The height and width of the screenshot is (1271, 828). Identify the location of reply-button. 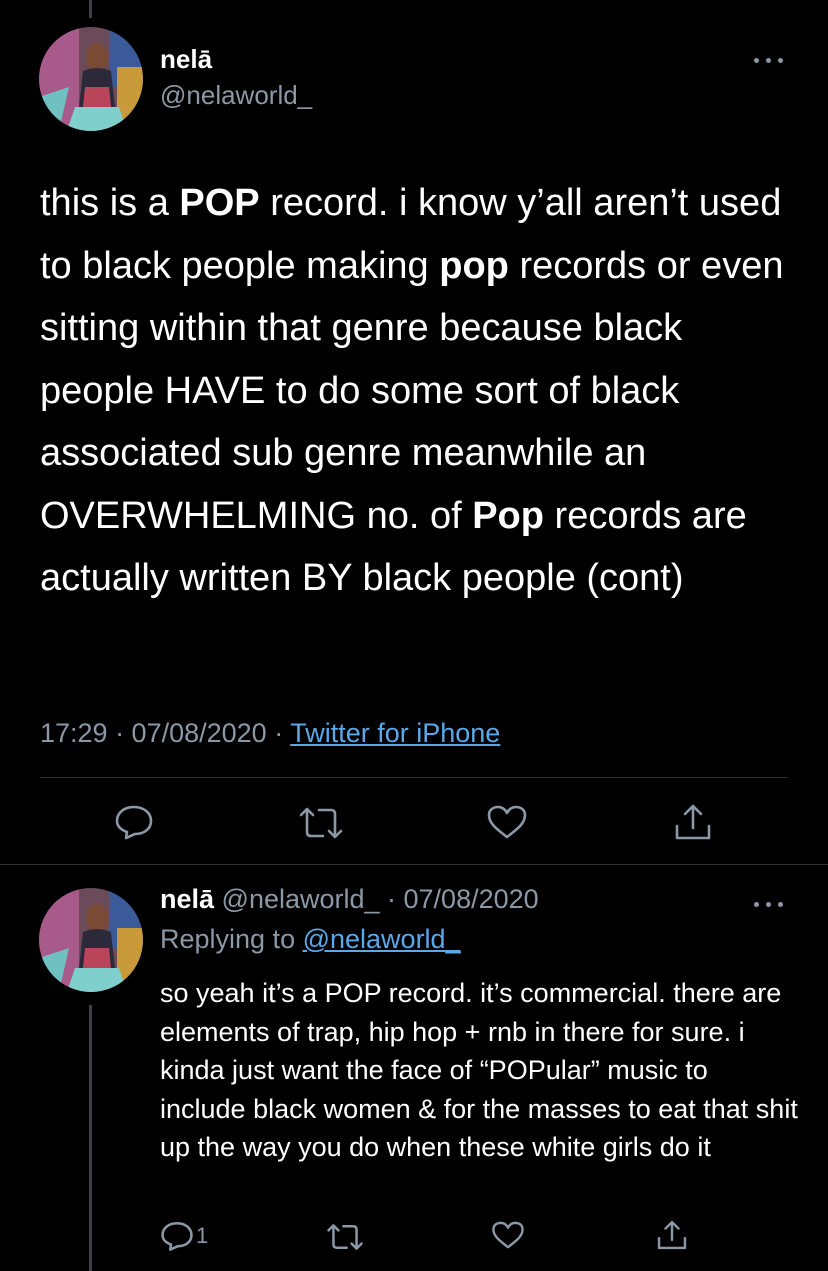
(134, 822).